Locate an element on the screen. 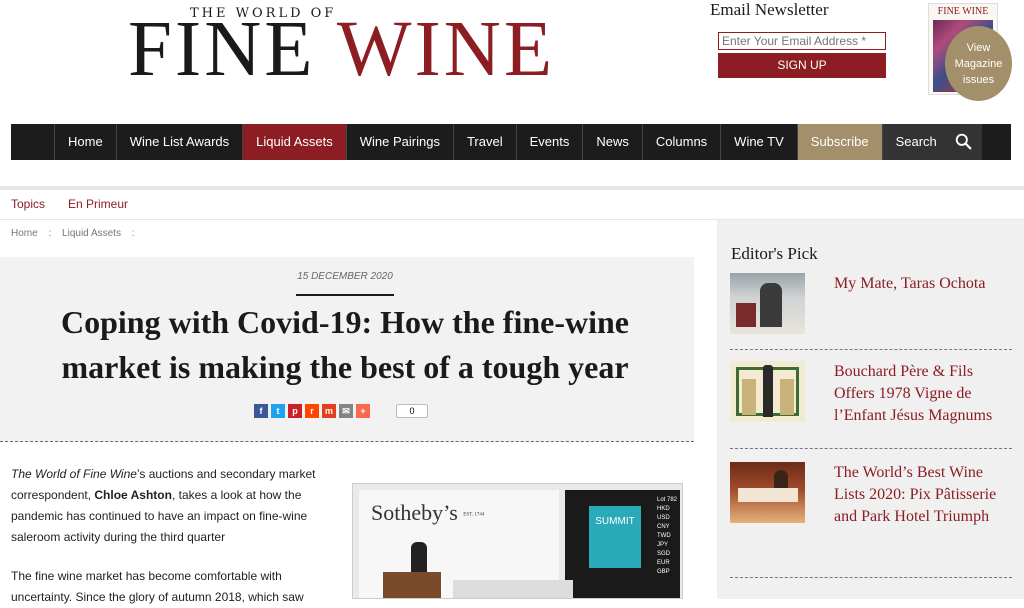  newsletter-title: Email Newsletter is located at coordinates (769, 9).